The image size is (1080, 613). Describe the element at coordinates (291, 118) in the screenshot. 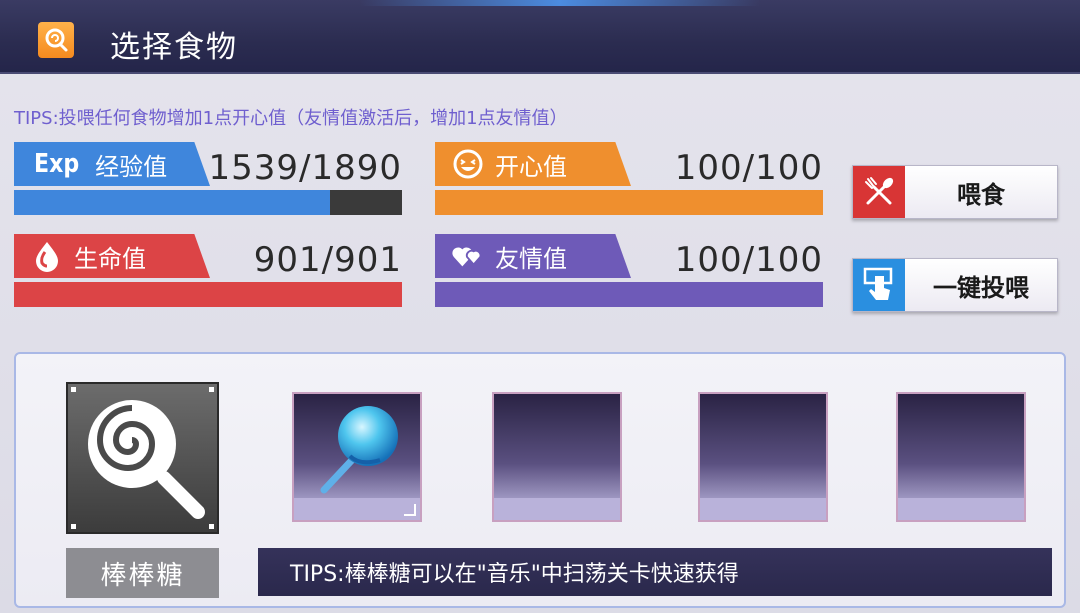

I see `tips-text: TIPS:投喂任何食物增加1点开心值（友情值激活后，增加1点友情值）` at that location.